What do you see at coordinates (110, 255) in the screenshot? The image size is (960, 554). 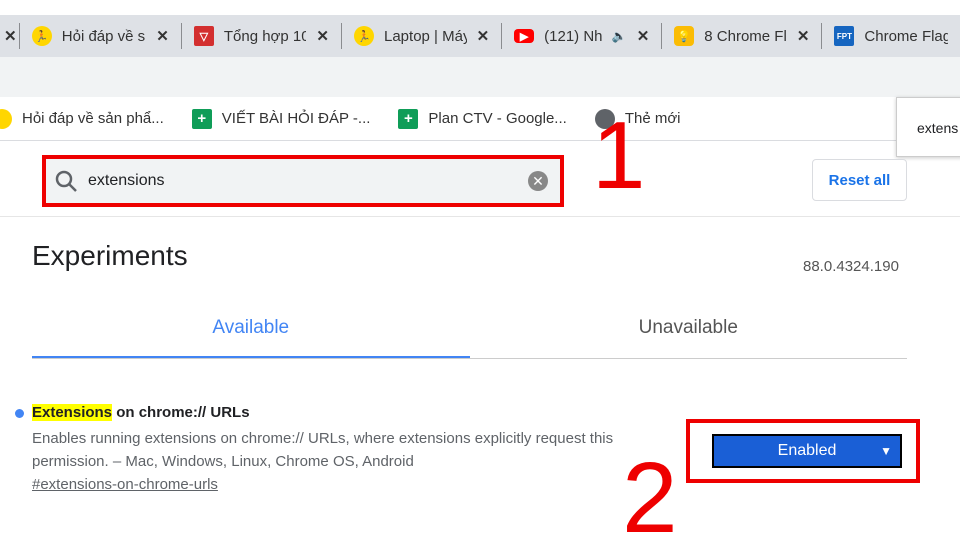 I see `page-title: Experiments` at bounding box center [110, 255].